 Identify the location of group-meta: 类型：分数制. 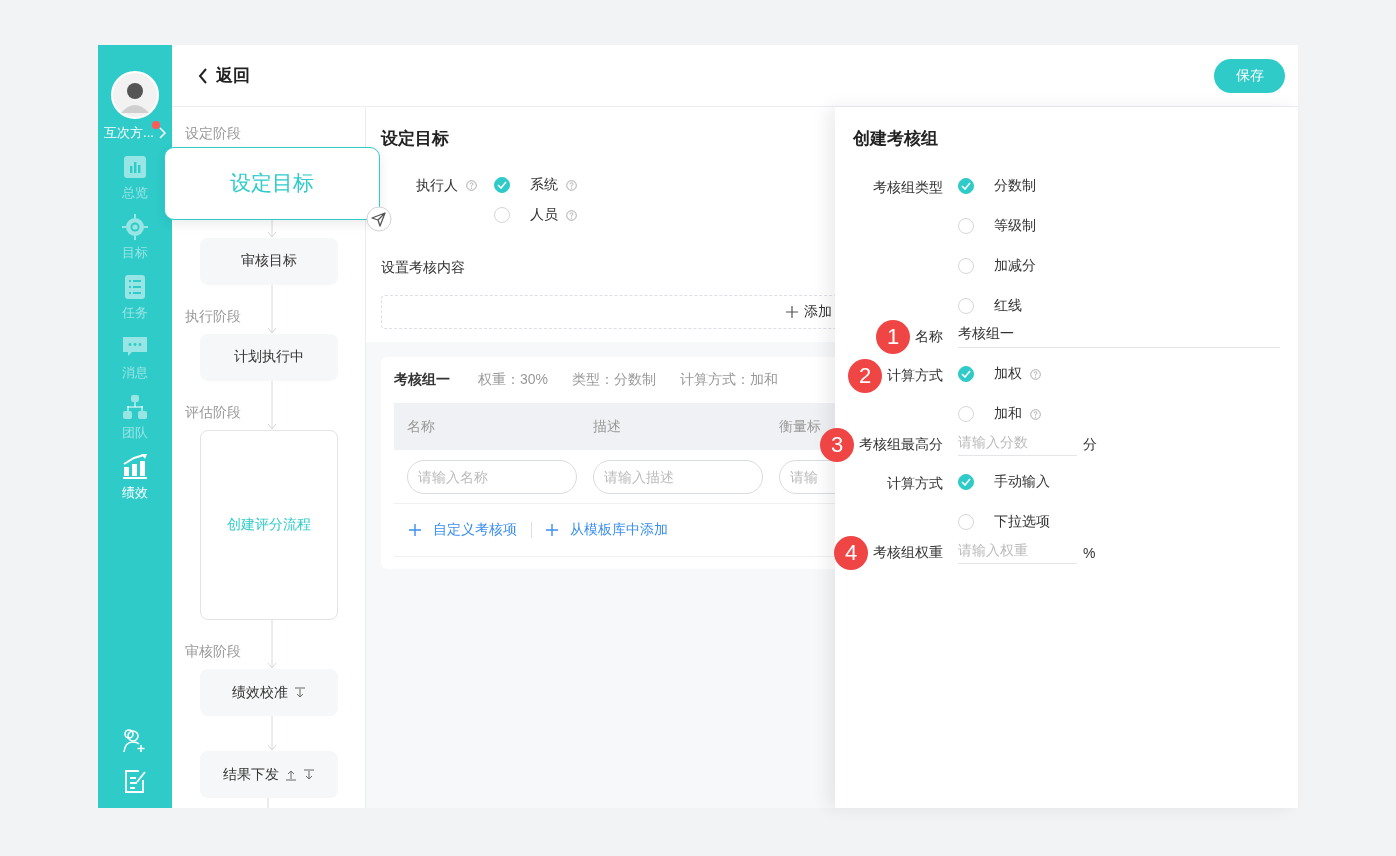
(614, 380).